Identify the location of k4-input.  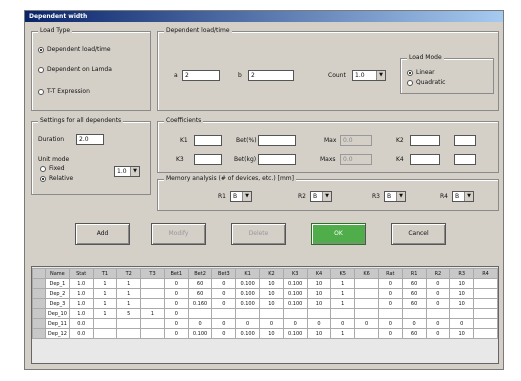
(425, 159).